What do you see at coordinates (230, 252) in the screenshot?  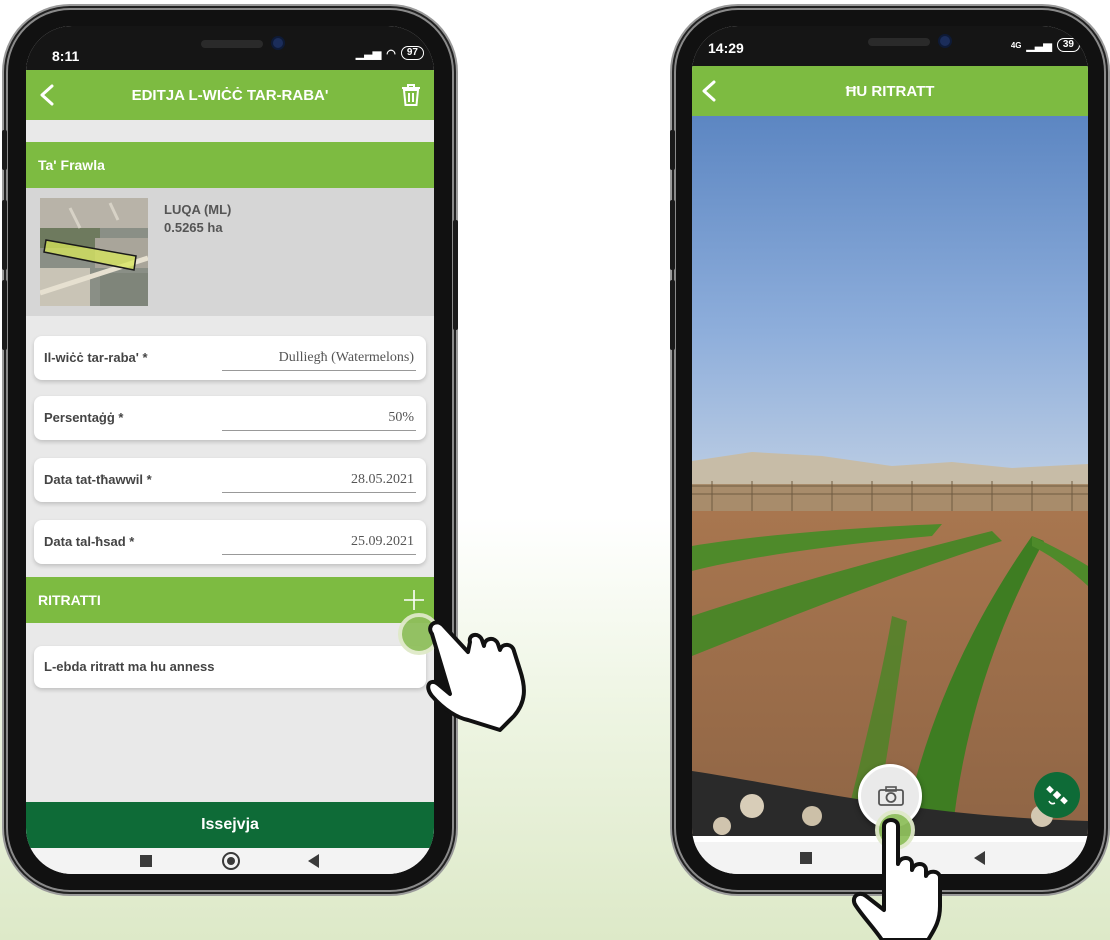 I see `parcel-summary: LUQA (ML) 0.5265 ha` at bounding box center [230, 252].